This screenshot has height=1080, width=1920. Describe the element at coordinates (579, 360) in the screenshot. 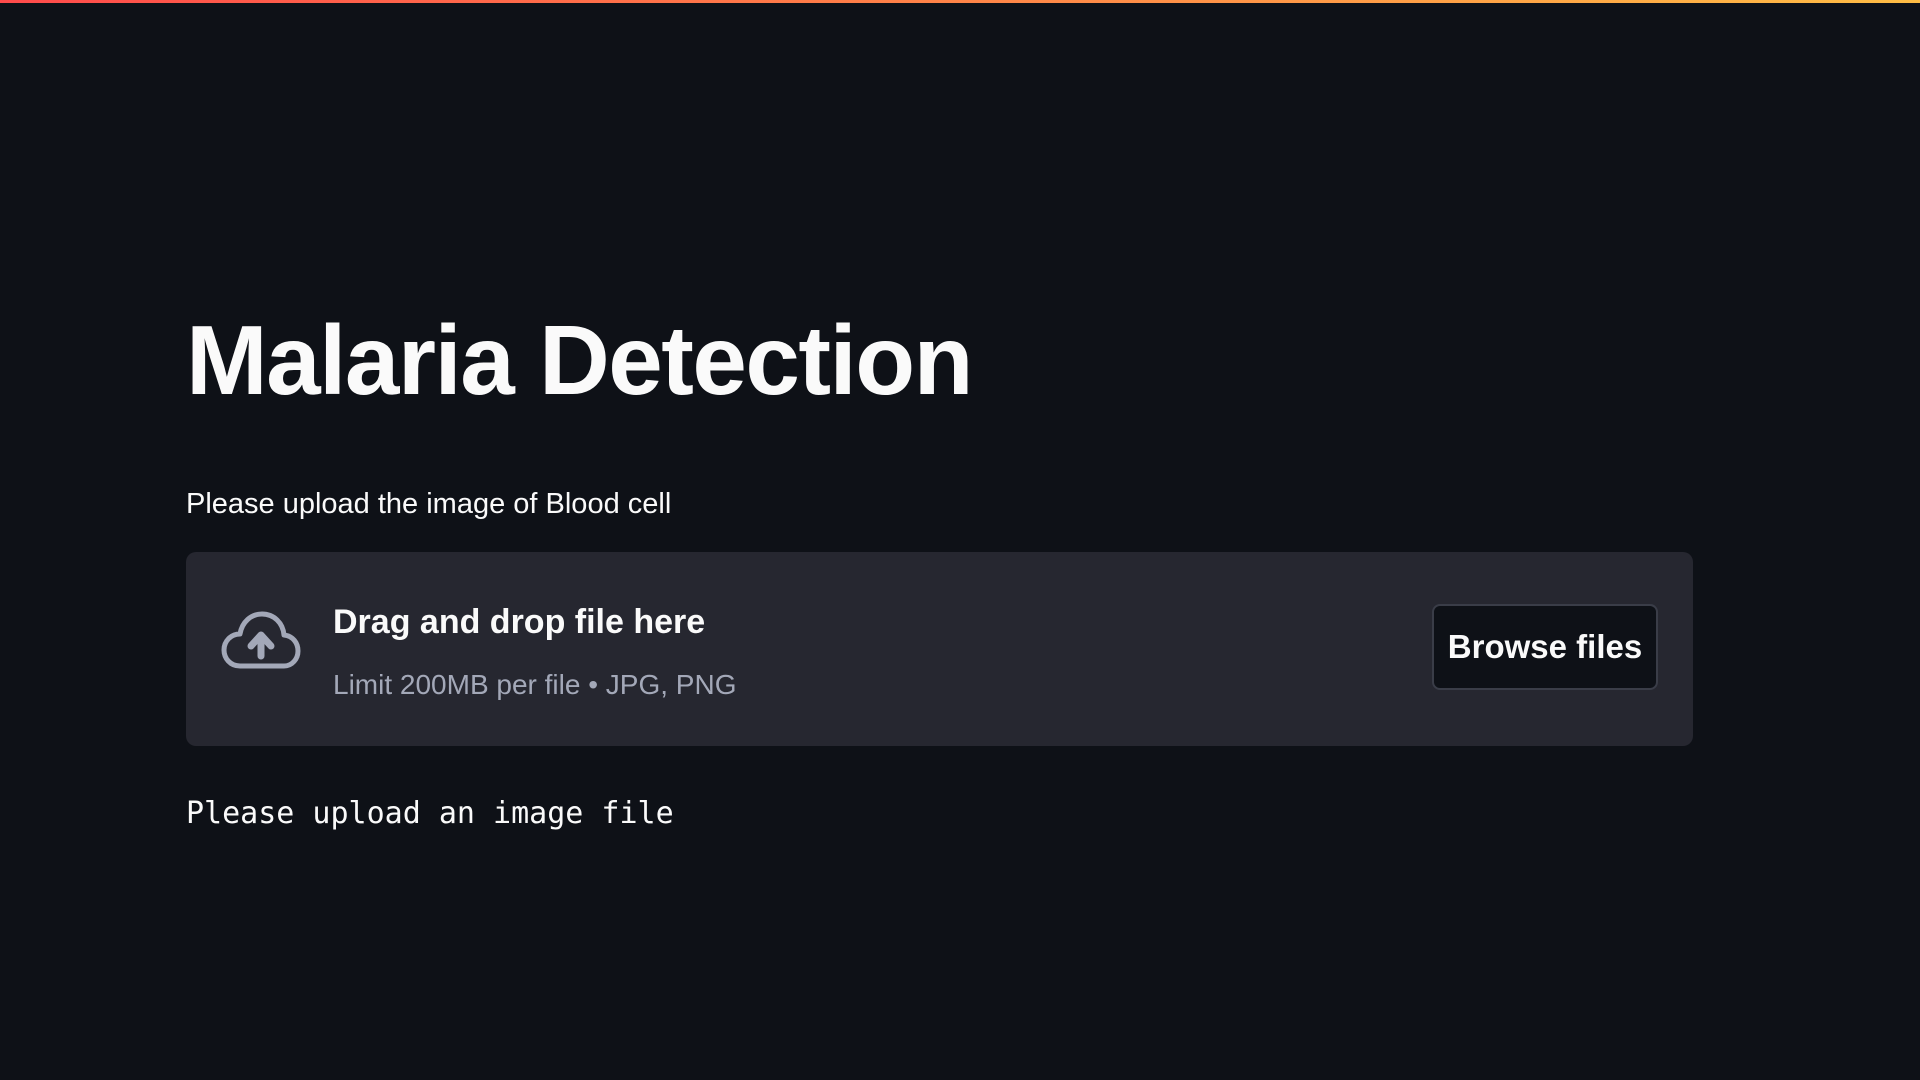

I see `page-title: Malaria Detection` at that location.